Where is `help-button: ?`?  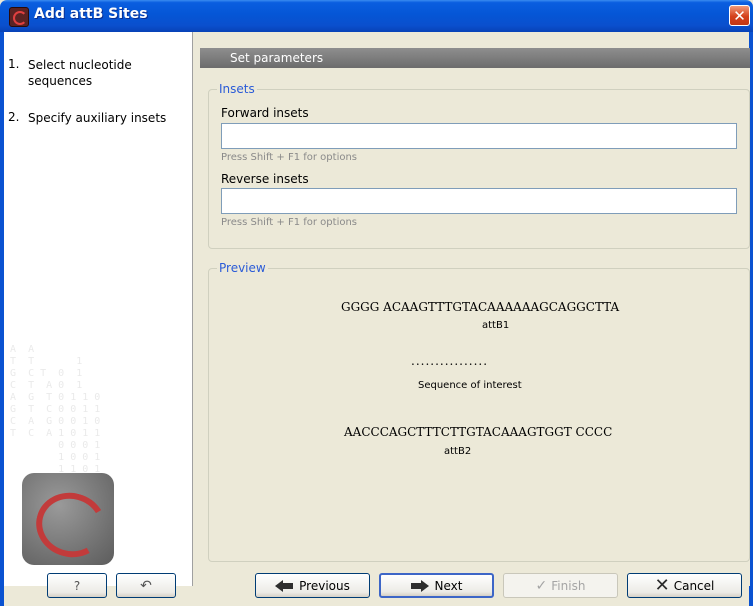
help-button: ? is located at coordinates (77, 585).